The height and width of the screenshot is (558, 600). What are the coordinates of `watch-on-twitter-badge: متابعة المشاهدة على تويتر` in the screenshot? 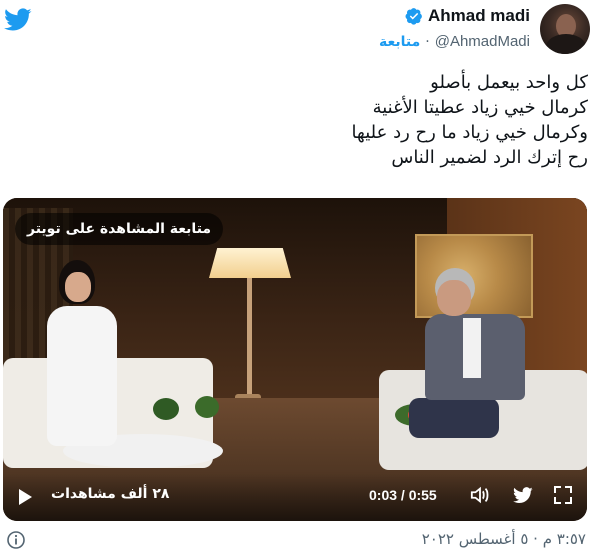 It's located at (119, 229).